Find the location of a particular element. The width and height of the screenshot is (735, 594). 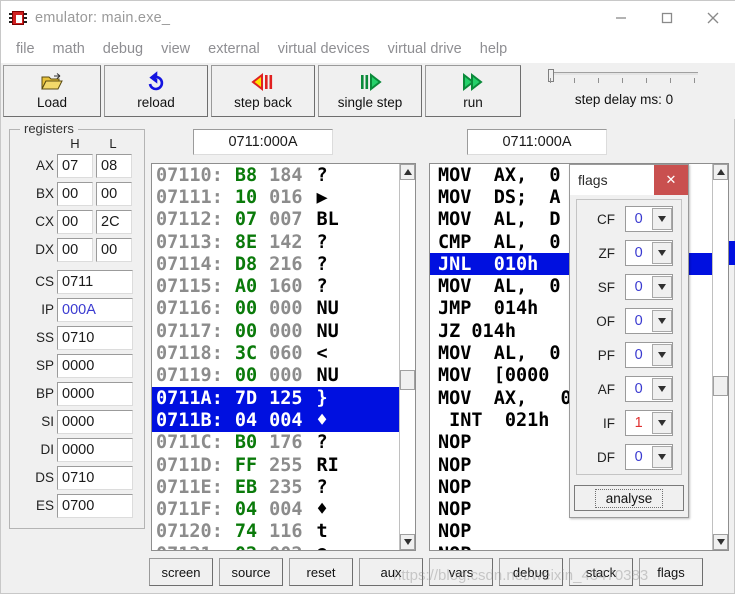

flag-select-zf: 0 is located at coordinates (649, 253).